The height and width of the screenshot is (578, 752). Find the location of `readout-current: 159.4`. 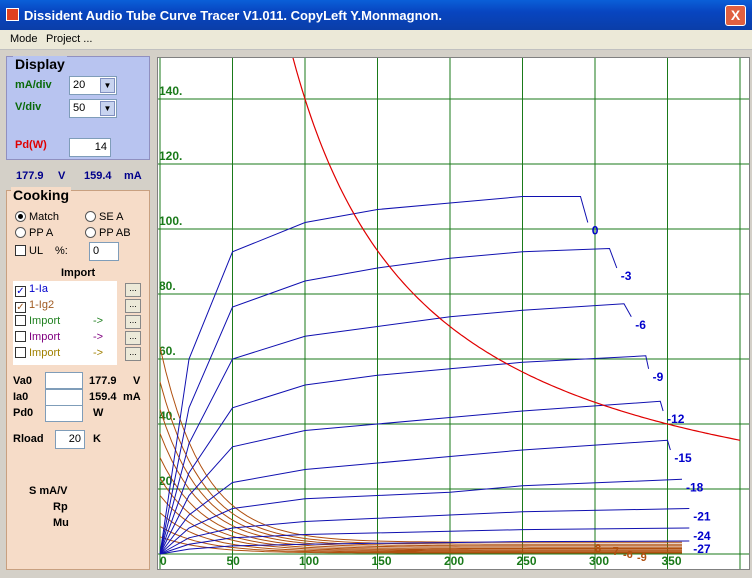

readout-current: 159.4 is located at coordinates (98, 176).